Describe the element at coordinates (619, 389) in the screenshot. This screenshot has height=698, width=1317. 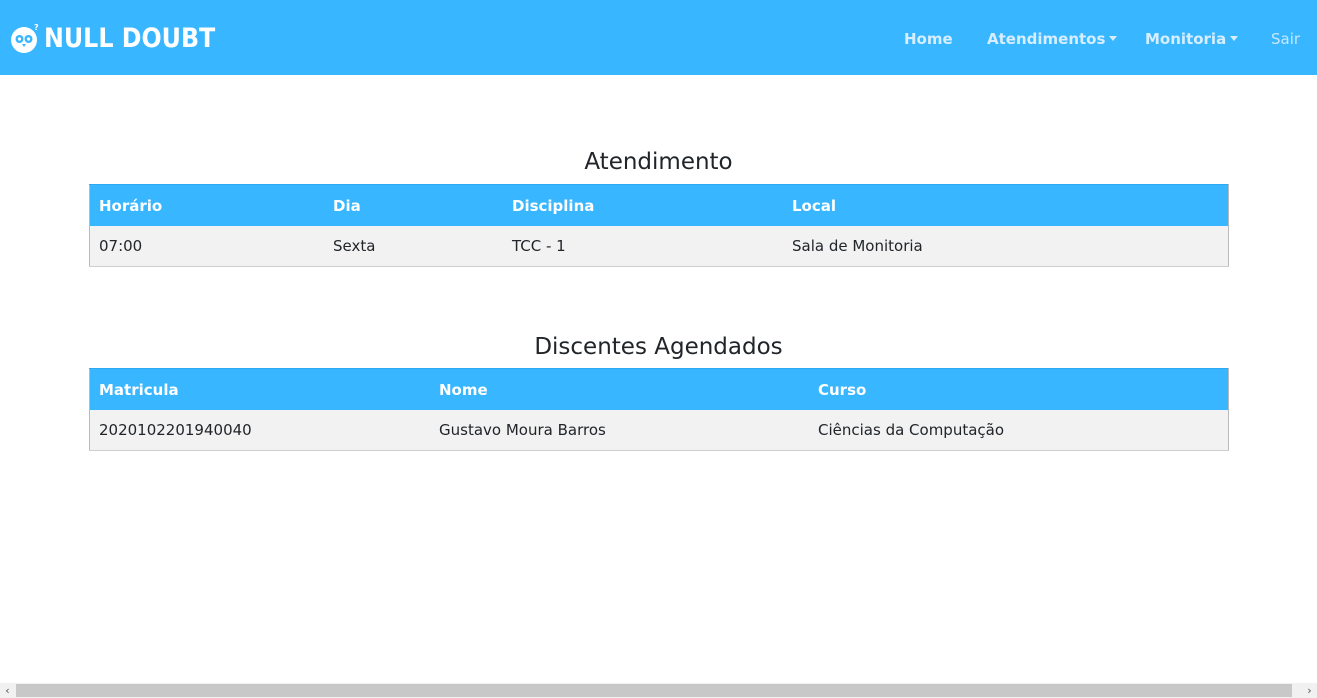
I see `column-header-nome: Nome` at that location.